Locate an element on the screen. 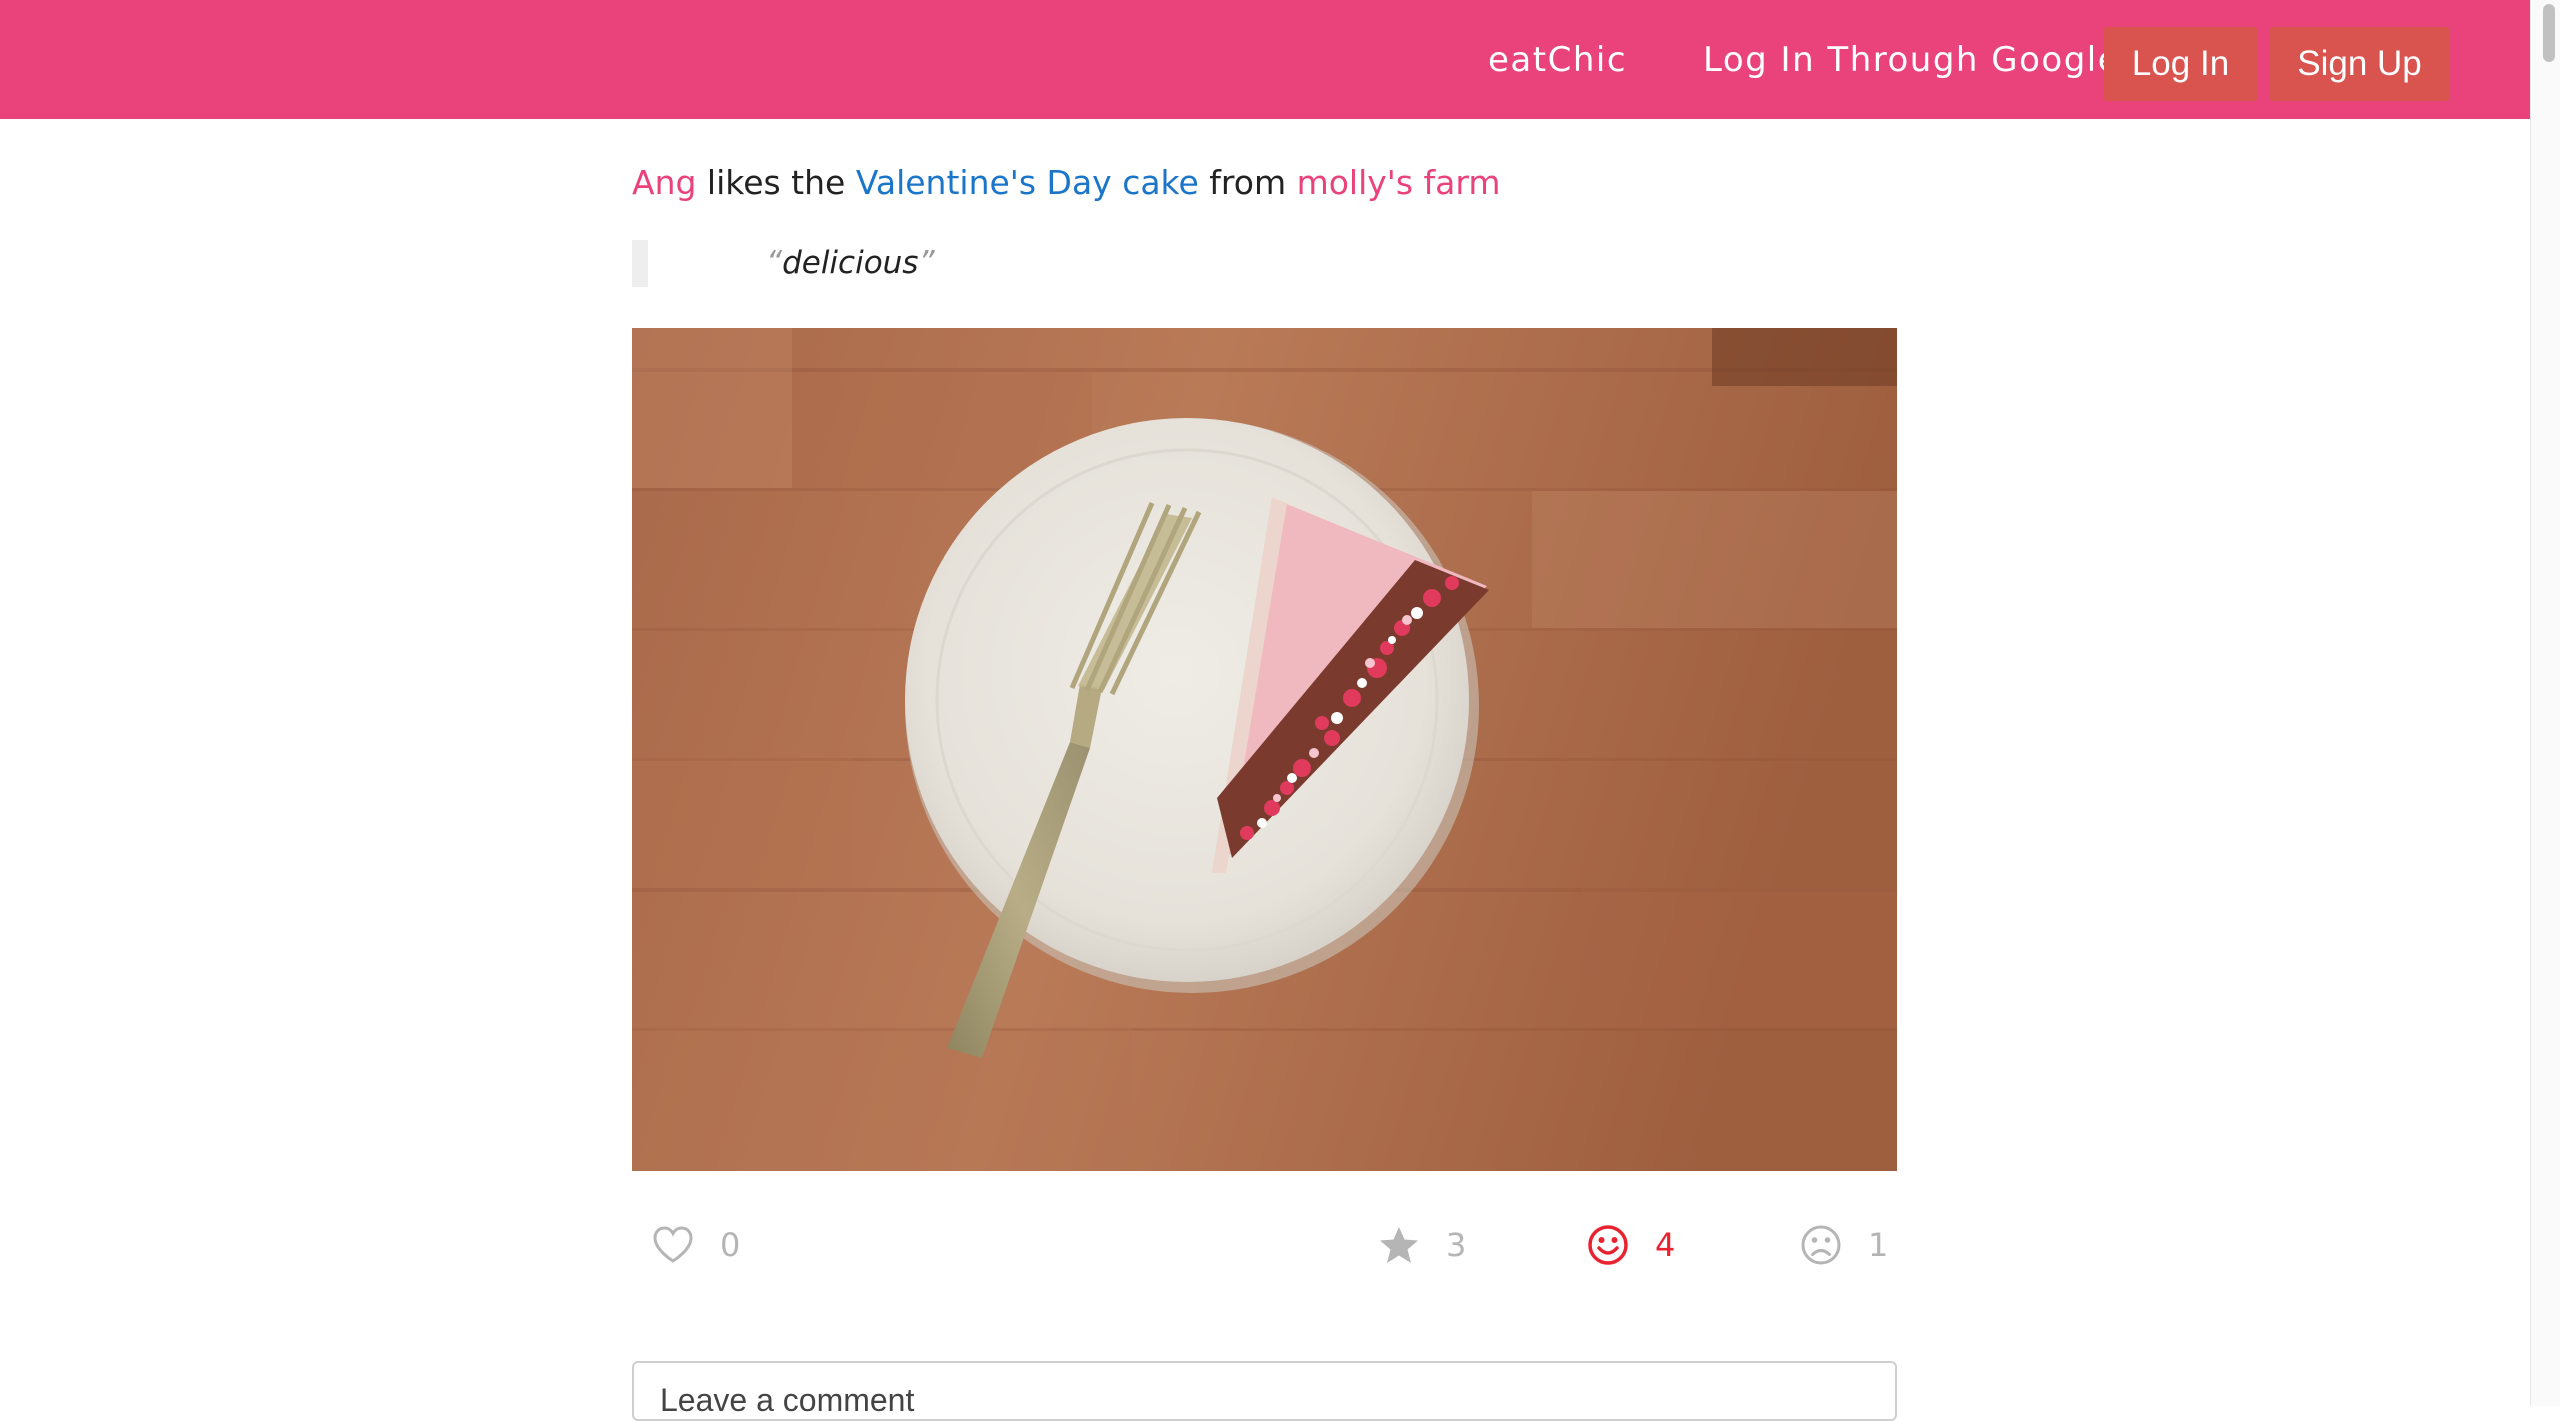  quote-bar is located at coordinates (640, 263).